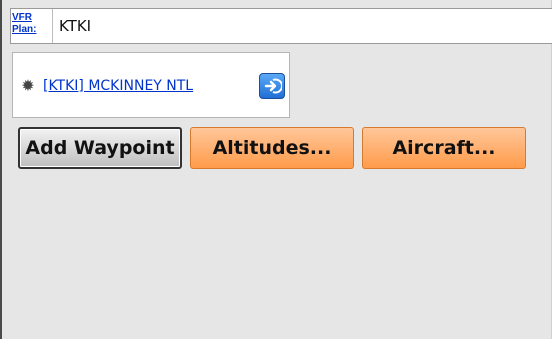 The height and width of the screenshot is (339, 552). What do you see at coordinates (303, 26) in the screenshot?
I see `flight-plan-input` at bounding box center [303, 26].